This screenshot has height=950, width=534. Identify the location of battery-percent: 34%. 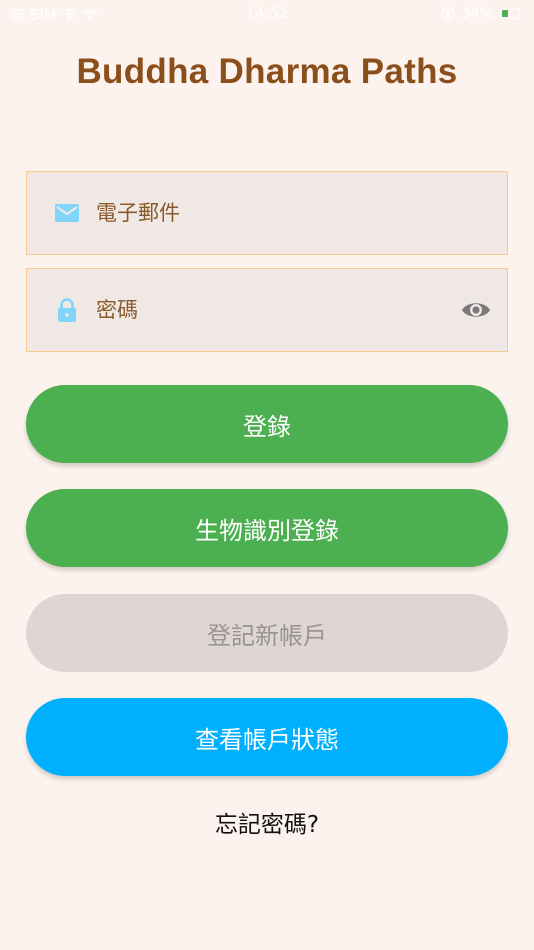
(477, 13).